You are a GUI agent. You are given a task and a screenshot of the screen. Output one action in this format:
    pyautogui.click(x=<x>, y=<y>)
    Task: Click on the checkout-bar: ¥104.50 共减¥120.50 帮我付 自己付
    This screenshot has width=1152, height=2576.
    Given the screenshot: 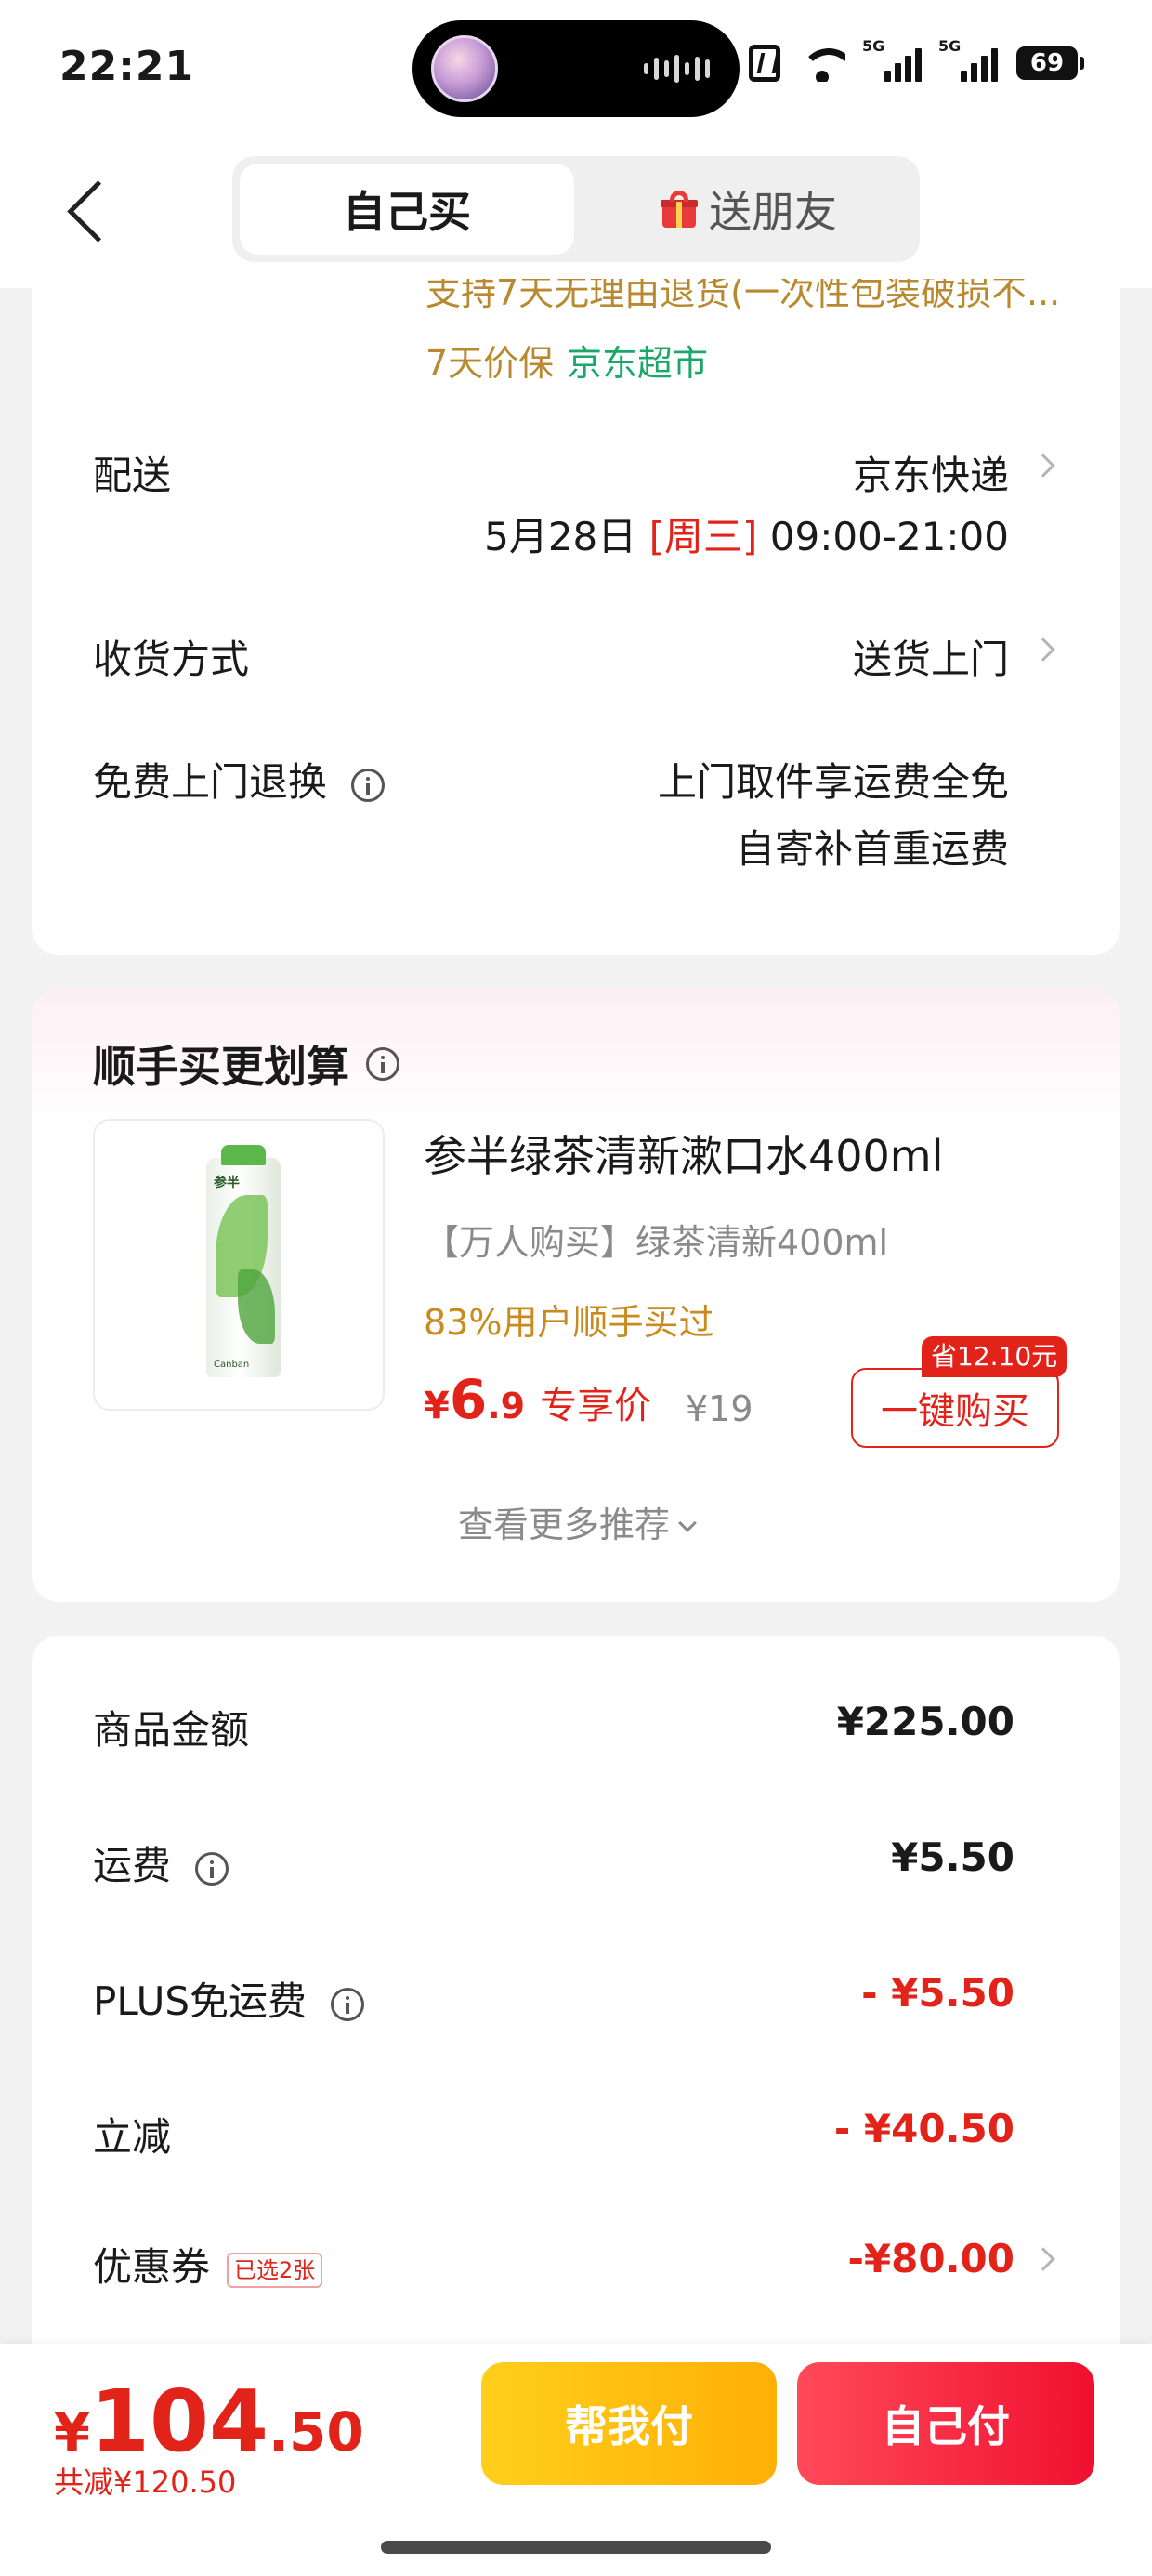 What is the action you would take?
    pyautogui.click(x=576, y=2460)
    